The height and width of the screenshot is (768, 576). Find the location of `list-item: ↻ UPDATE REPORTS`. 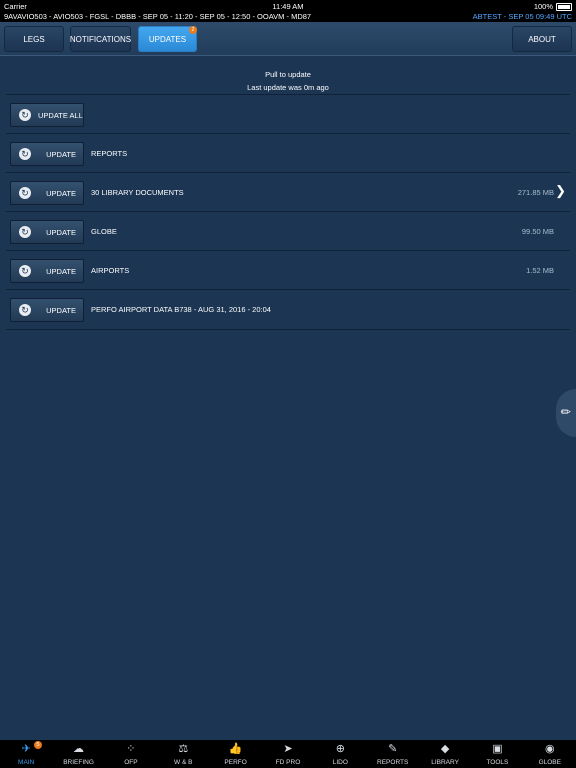

list-item: ↻ UPDATE REPORTS is located at coordinates (288, 153).